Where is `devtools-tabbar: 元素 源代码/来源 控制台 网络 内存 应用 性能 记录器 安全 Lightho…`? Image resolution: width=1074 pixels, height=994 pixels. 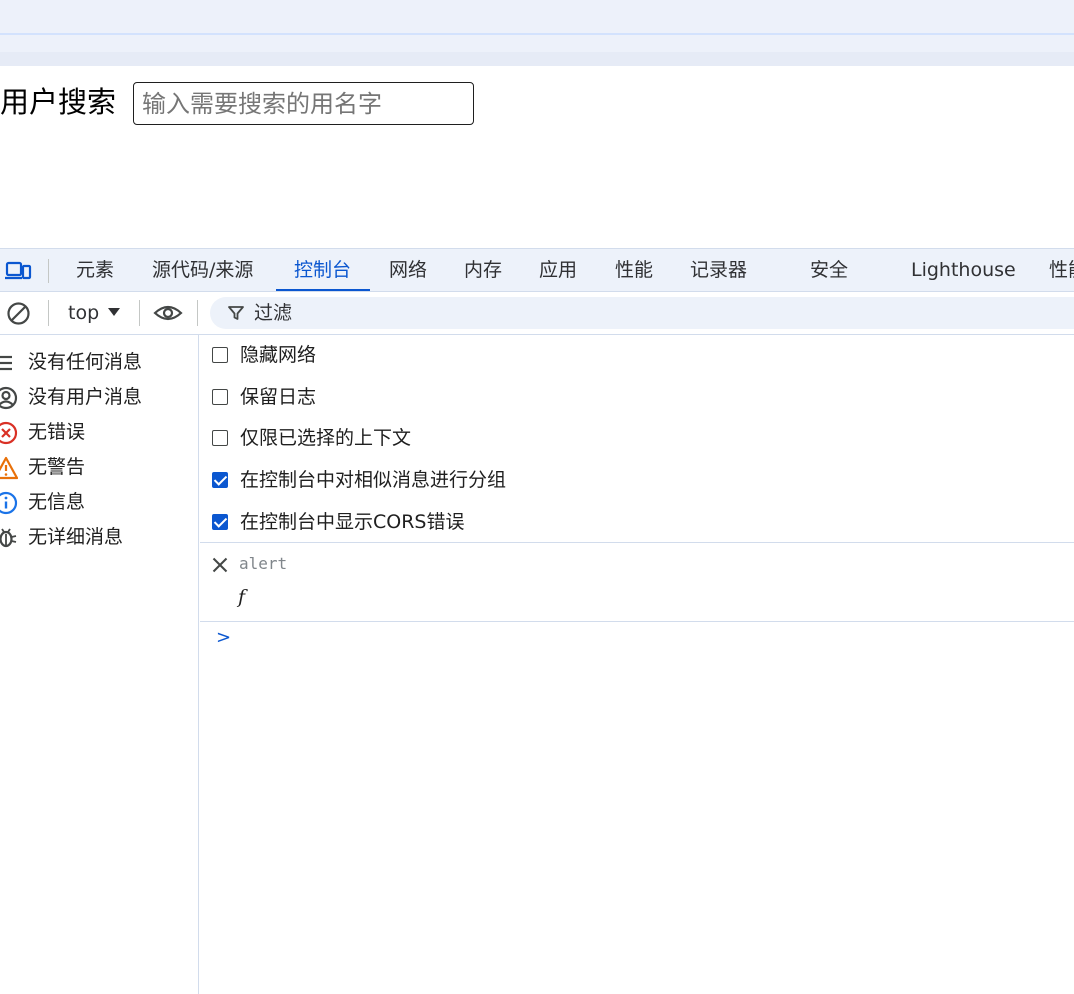
devtools-tabbar: 元素 源代码/来源 控制台 网络 内存 应用 性能 记录器 安全 Lightho… is located at coordinates (537, 270).